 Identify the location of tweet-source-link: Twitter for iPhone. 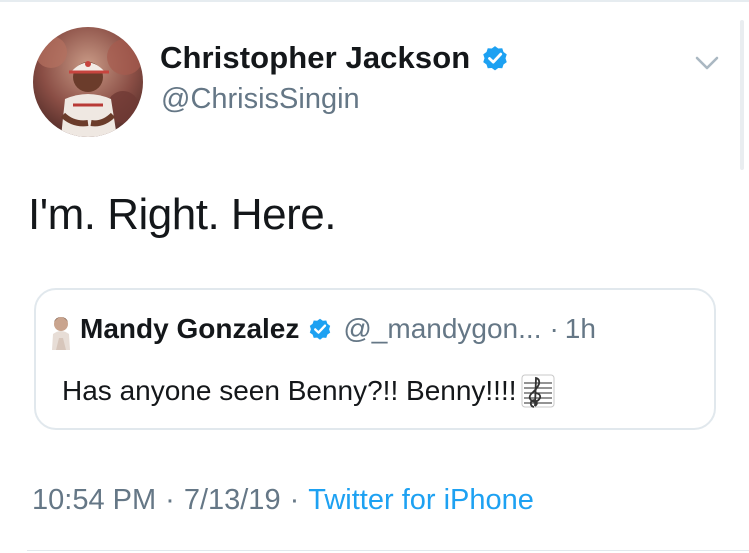
(421, 500).